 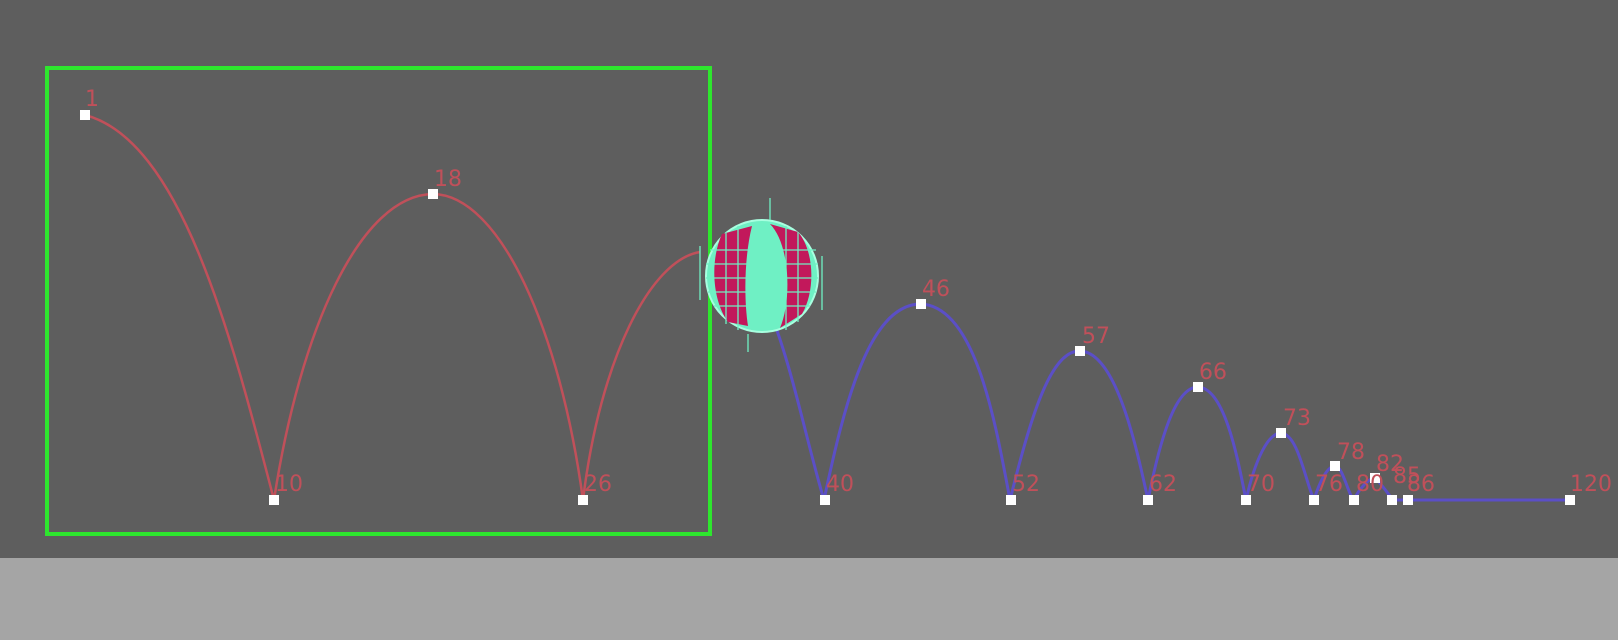 What do you see at coordinates (809, 599) in the screenshot?
I see `ground-plane` at bounding box center [809, 599].